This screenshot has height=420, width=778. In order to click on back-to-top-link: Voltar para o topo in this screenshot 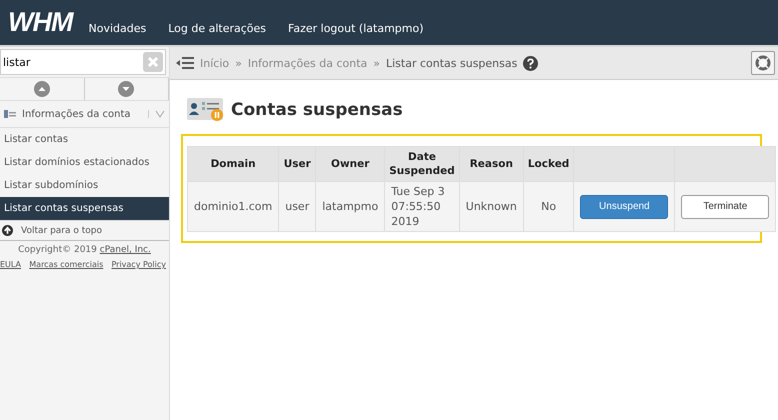, I will do `click(61, 231)`.